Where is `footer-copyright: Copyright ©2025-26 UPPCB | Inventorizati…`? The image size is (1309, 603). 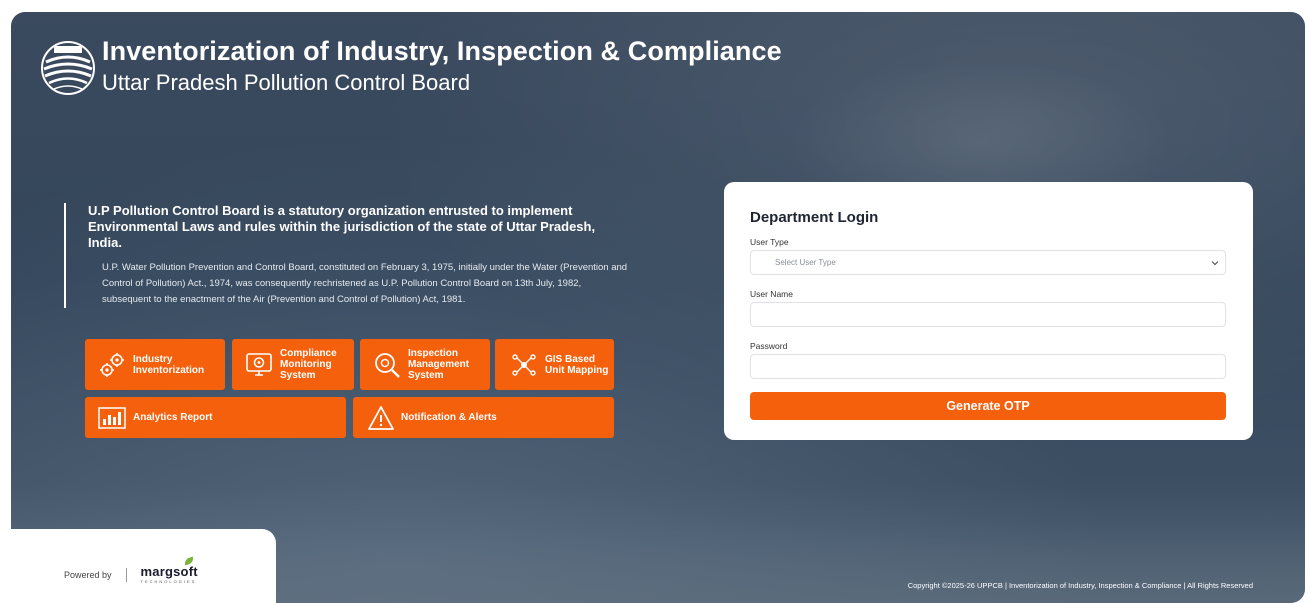
footer-copyright: Copyright ©2025-26 UPPCB | Inventorizati… is located at coordinates (1080, 585).